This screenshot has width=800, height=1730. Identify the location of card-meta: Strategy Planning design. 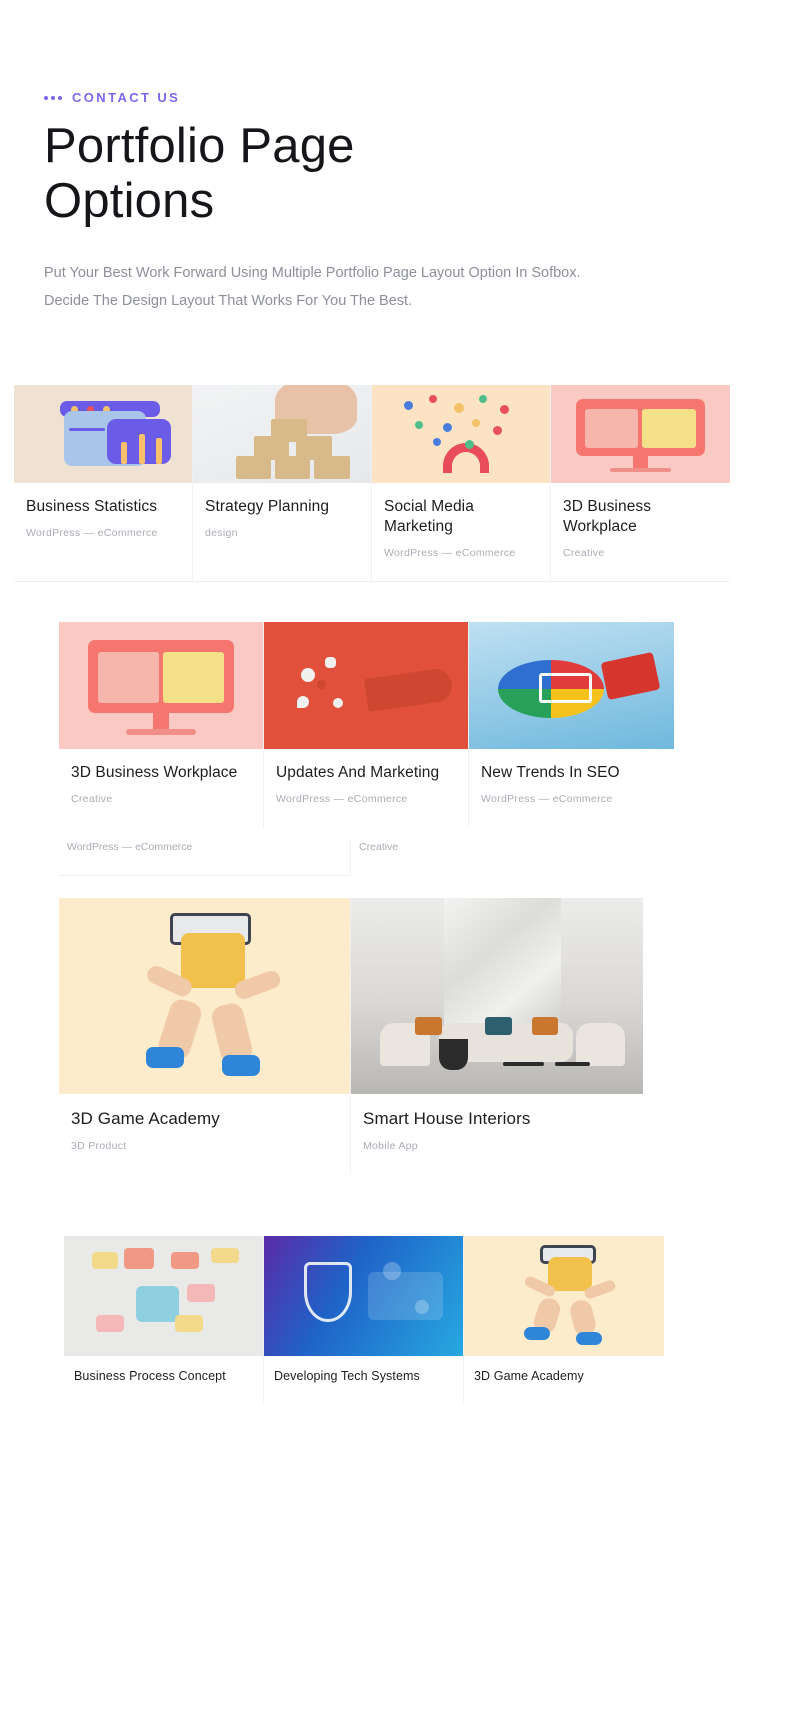
(282, 522).